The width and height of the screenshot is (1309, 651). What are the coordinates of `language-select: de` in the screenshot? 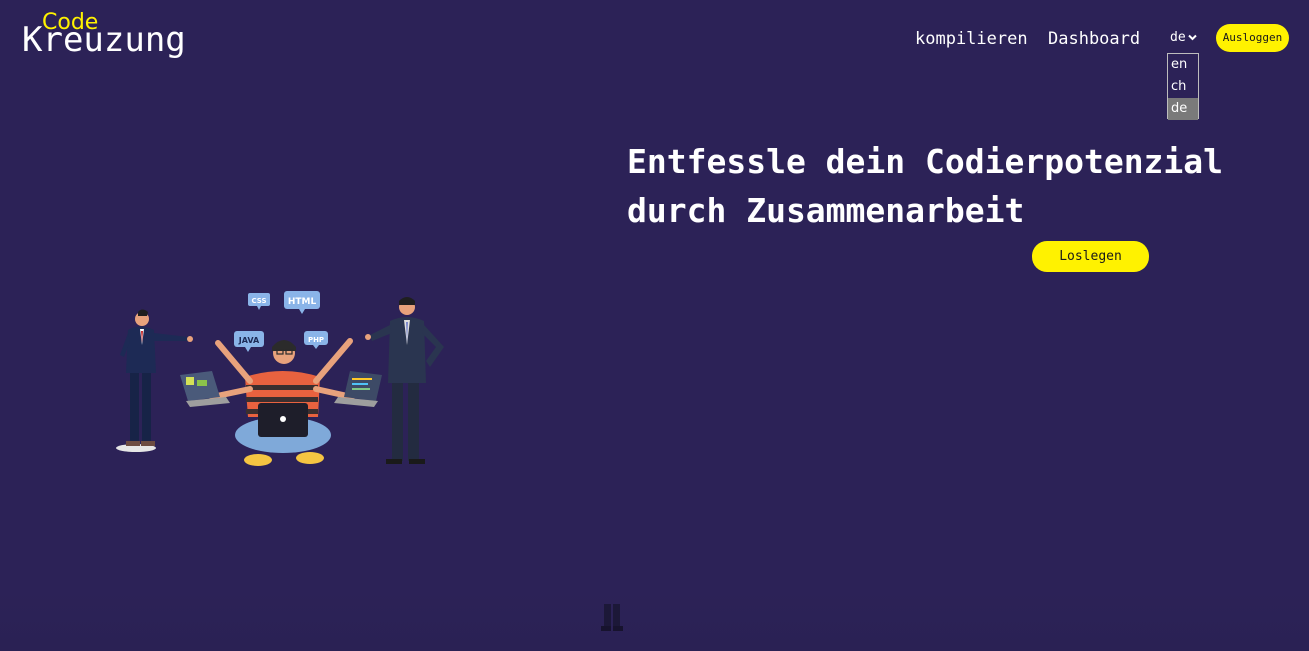 It's located at (1183, 38).